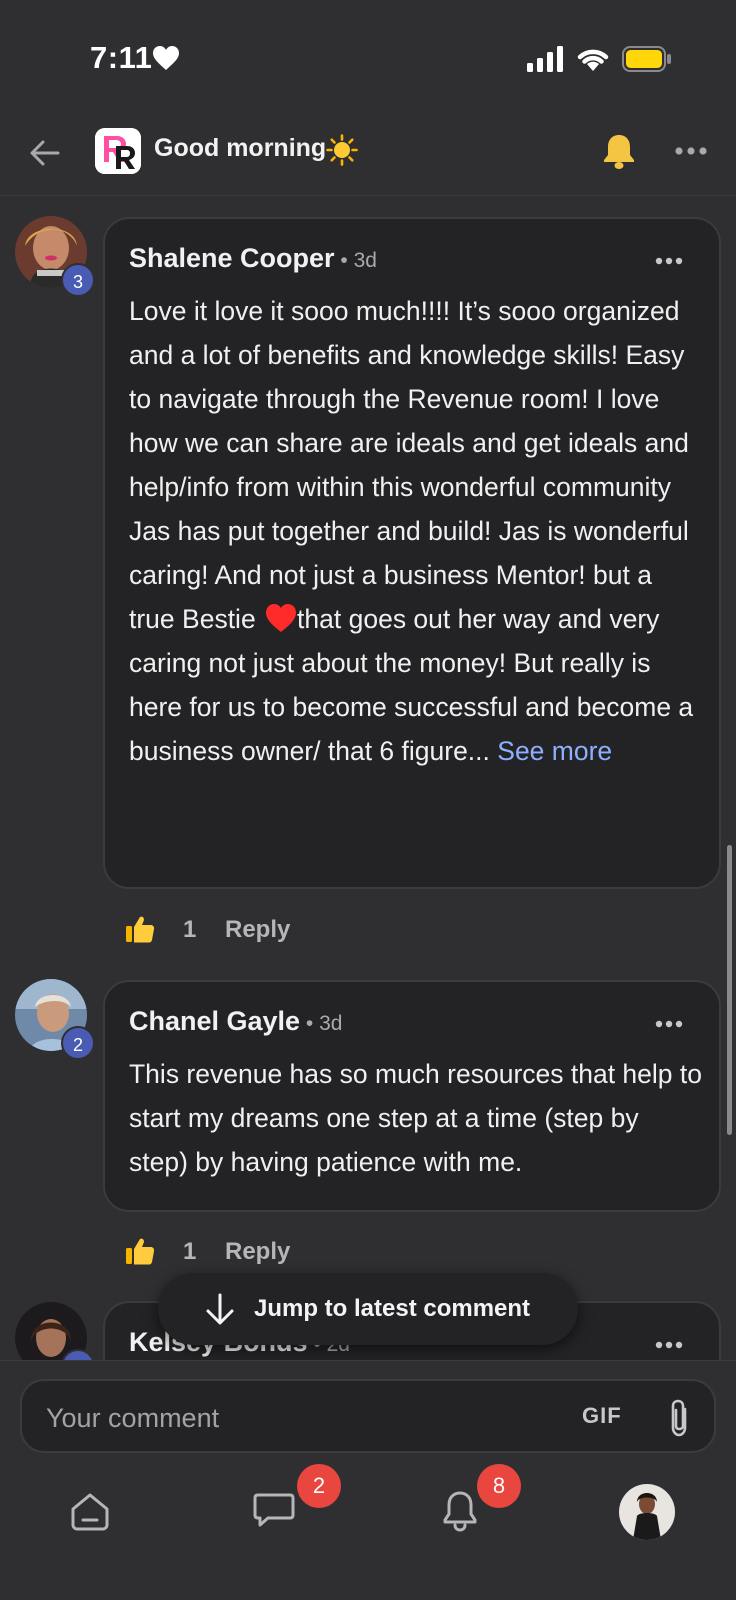  I want to click on scrollbar-thumb, so click(729, 990).